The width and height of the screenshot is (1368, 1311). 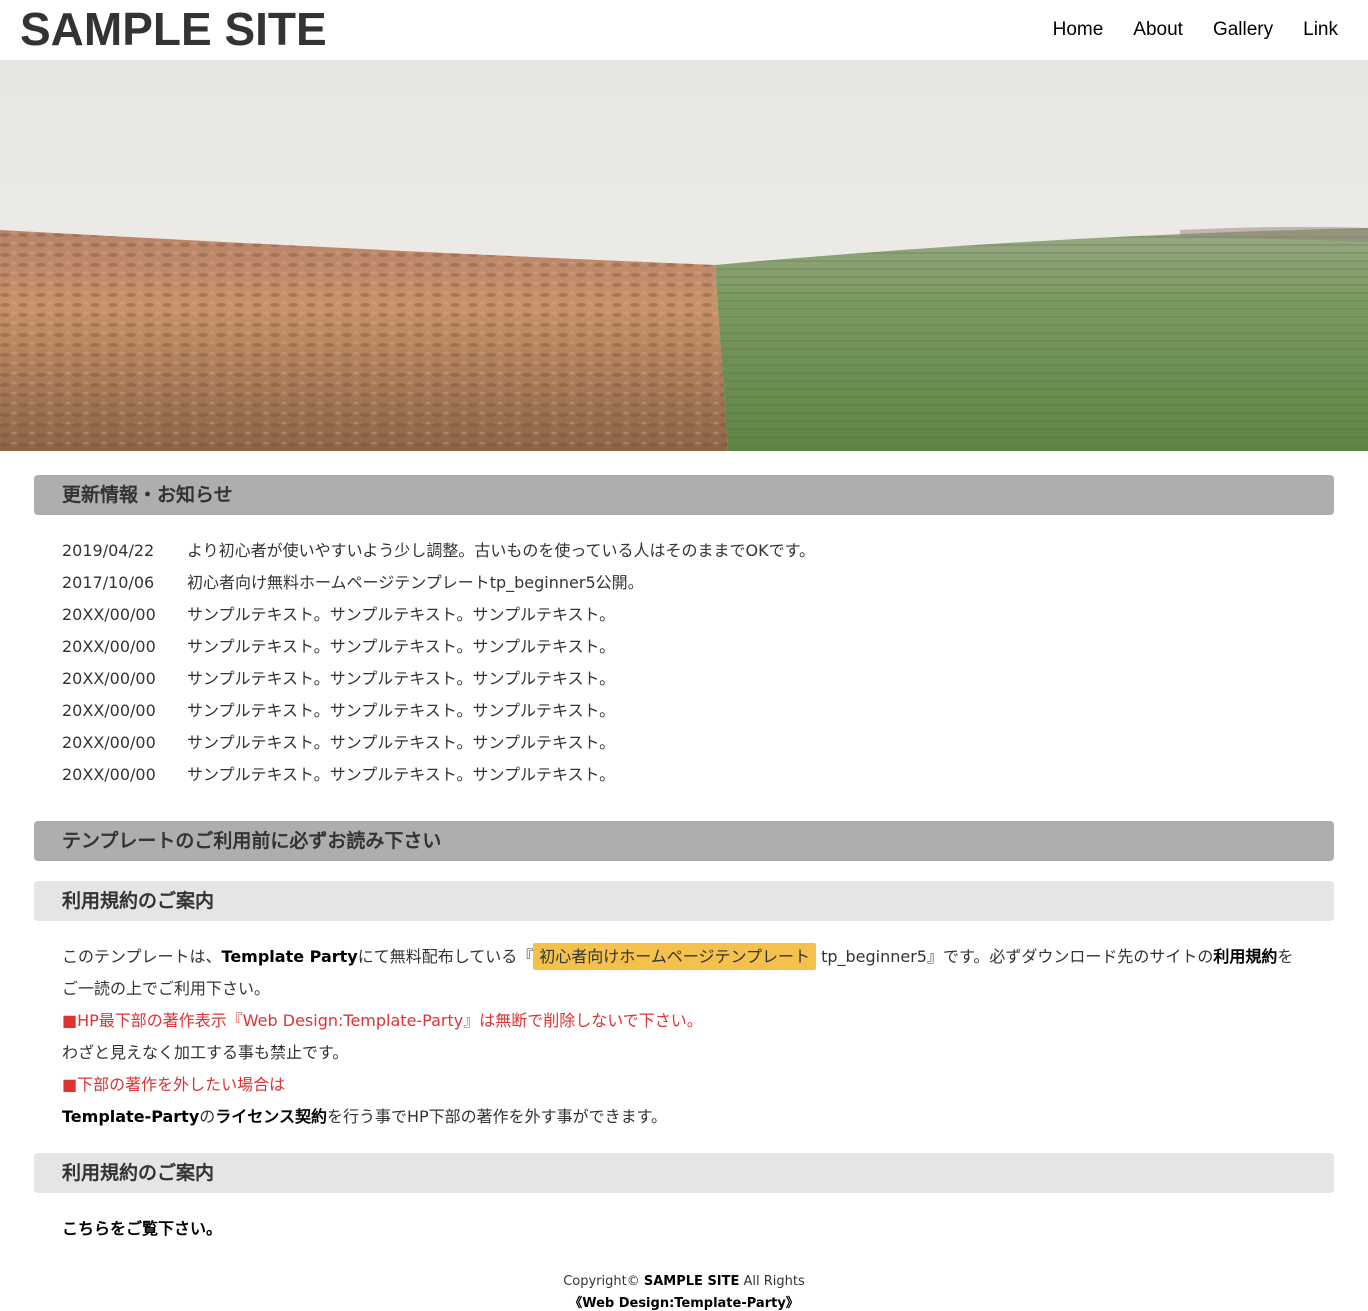 I want to click on copyright-site-name: SAMPLE SITE, so click(x=691, y=1281).